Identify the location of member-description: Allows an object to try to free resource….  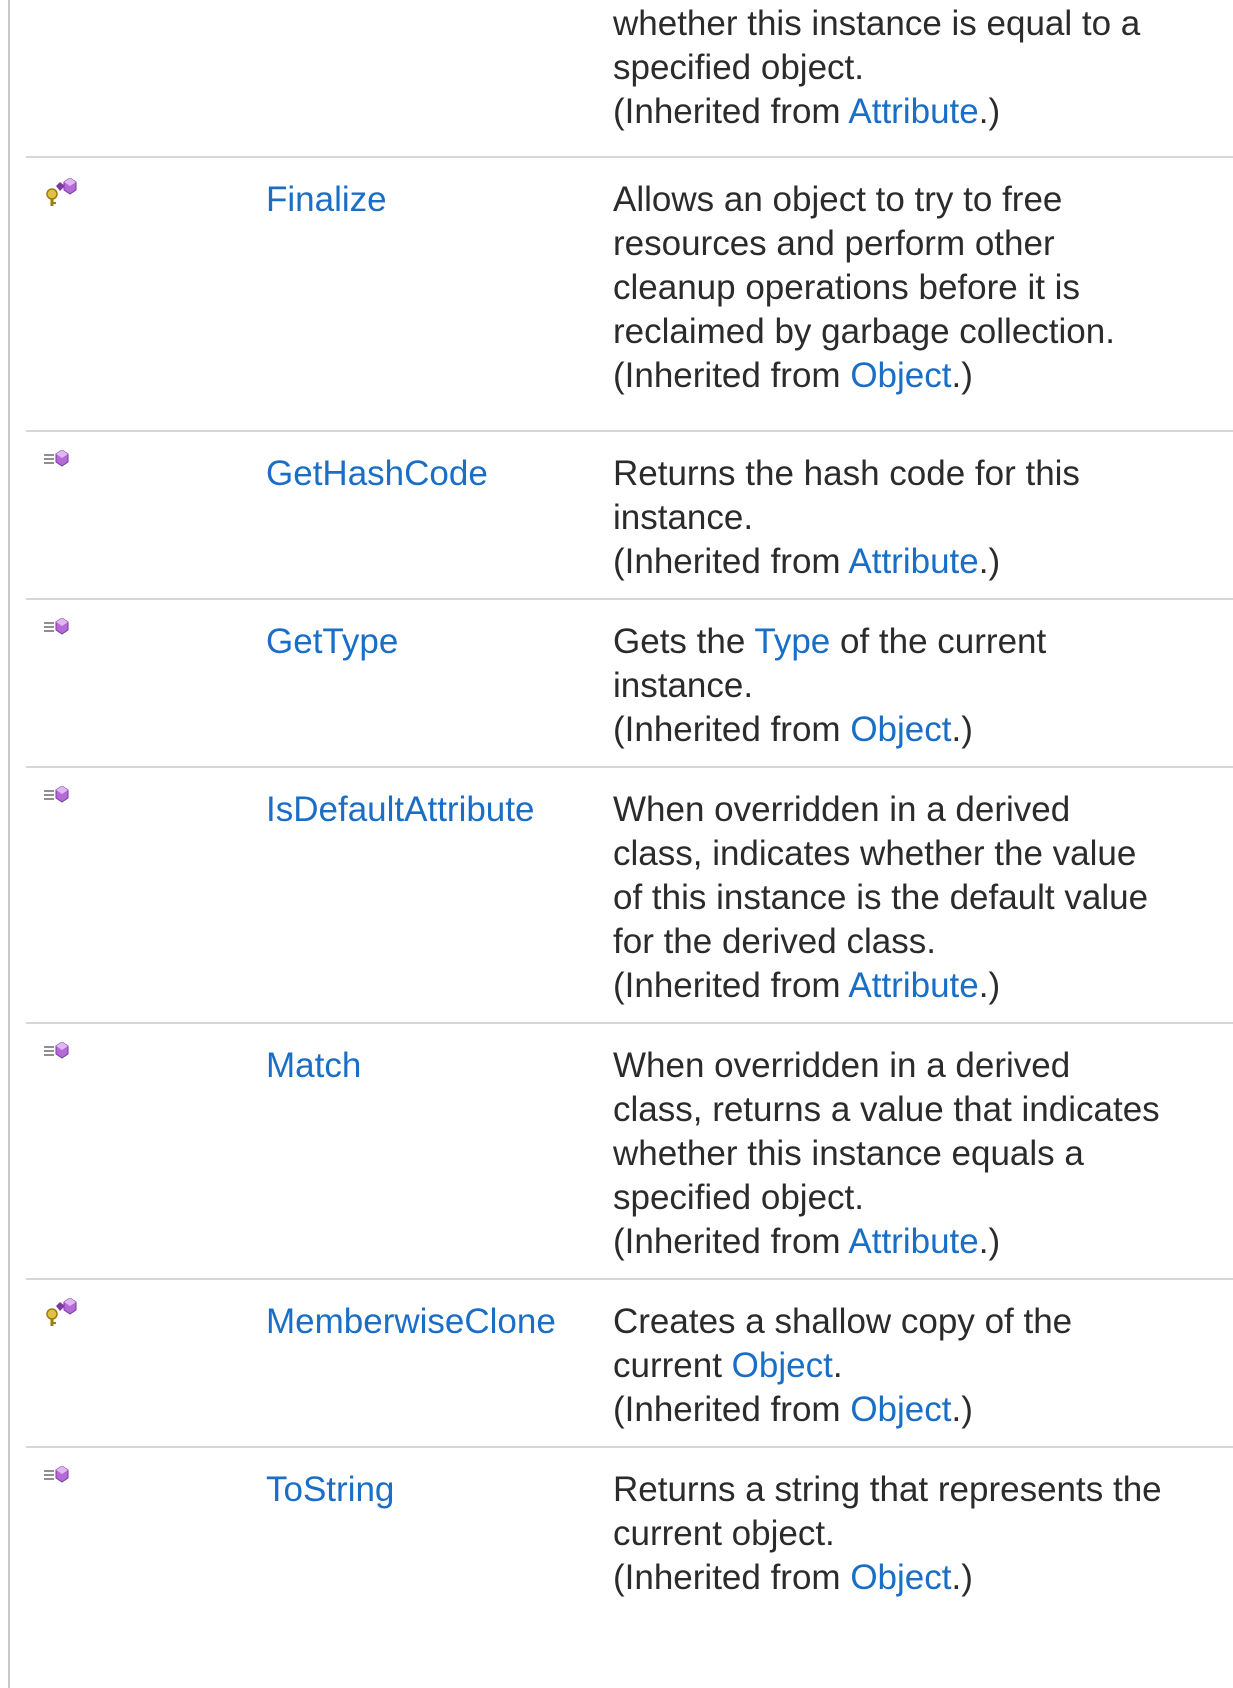
(913, 288).